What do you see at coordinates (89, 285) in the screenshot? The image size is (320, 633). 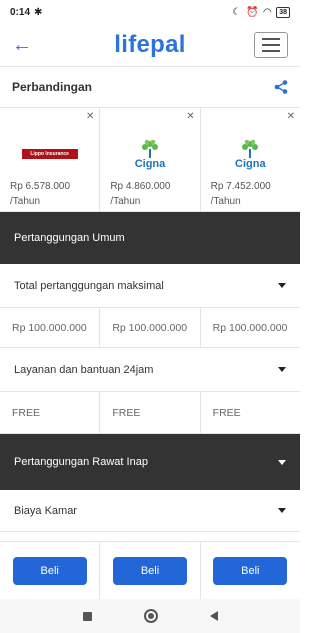 I see `benefit-label: Total pertanggungan maksimal` at bounding box center [89, 285].